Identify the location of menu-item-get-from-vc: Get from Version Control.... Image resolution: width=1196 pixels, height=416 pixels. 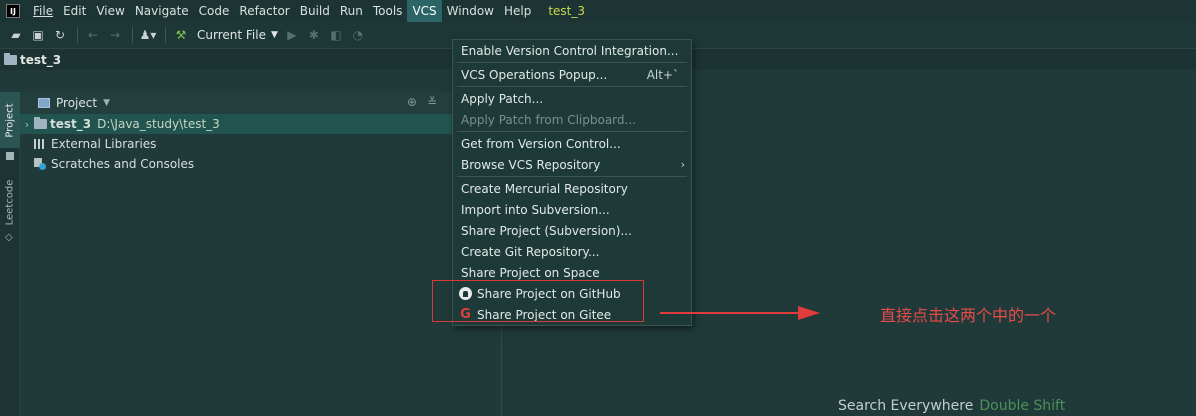
(572, 143).